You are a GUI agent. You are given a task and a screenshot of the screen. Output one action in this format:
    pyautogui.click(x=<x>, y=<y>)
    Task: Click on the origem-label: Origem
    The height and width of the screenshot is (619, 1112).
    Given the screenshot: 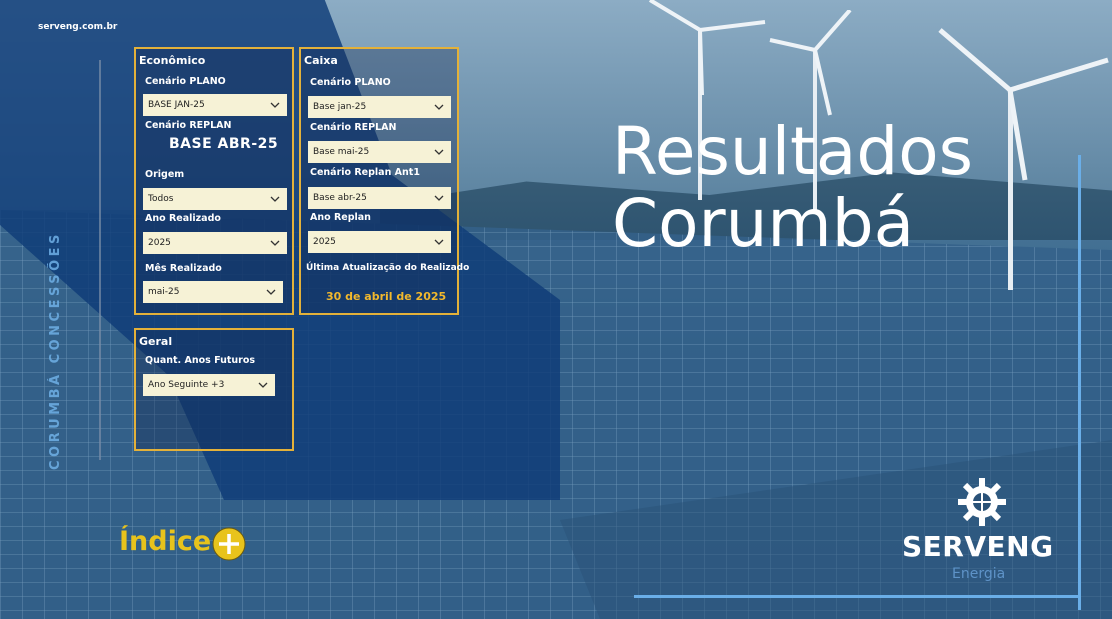 What is the action you would take?
    pyautogui.click(x=165, y=174)
    